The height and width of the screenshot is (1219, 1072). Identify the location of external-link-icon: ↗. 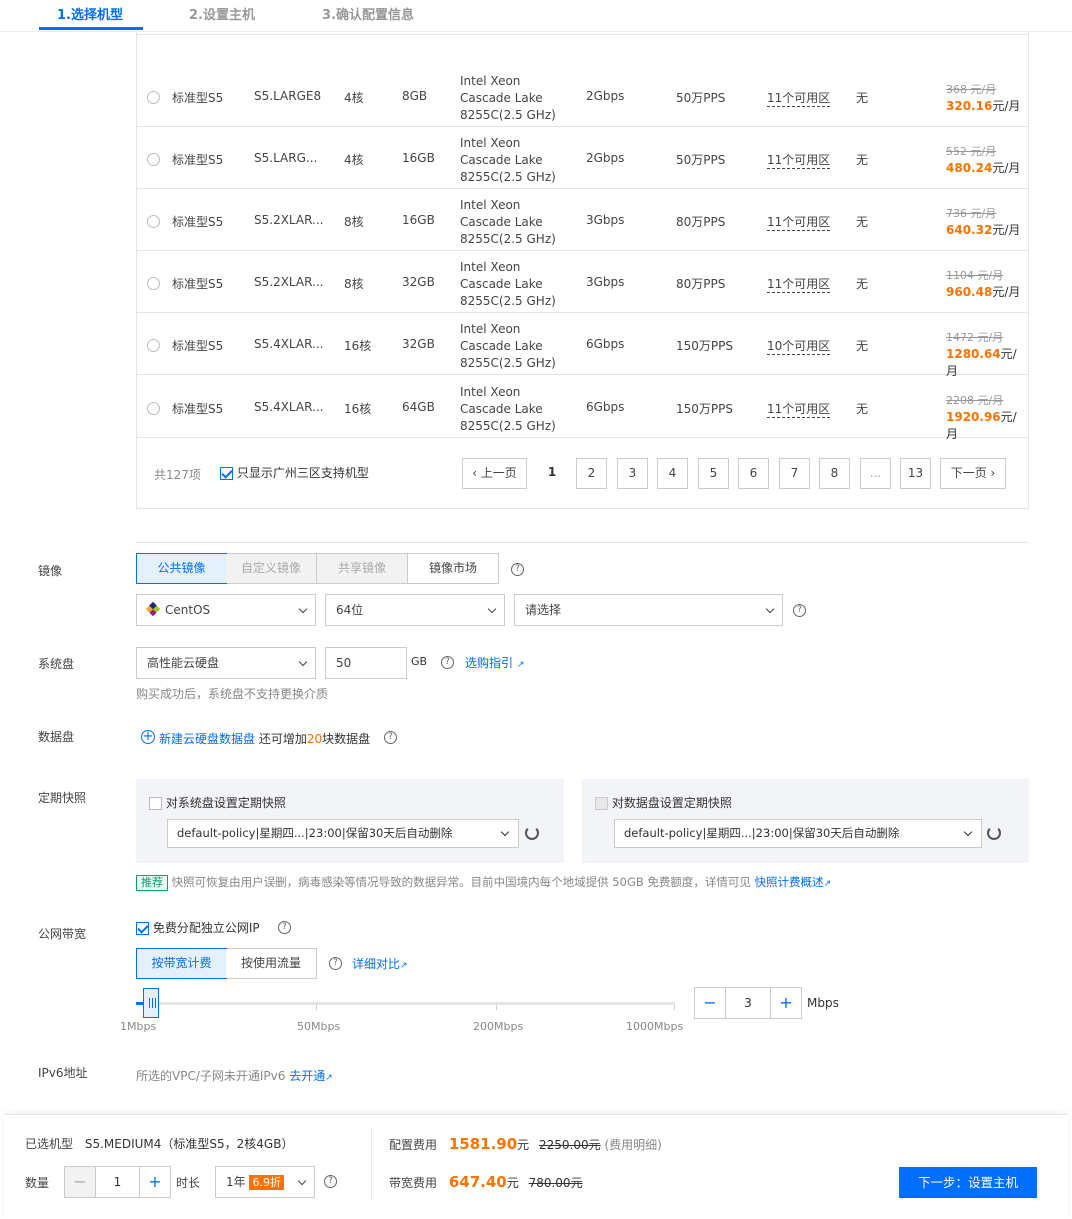
(520, 665).